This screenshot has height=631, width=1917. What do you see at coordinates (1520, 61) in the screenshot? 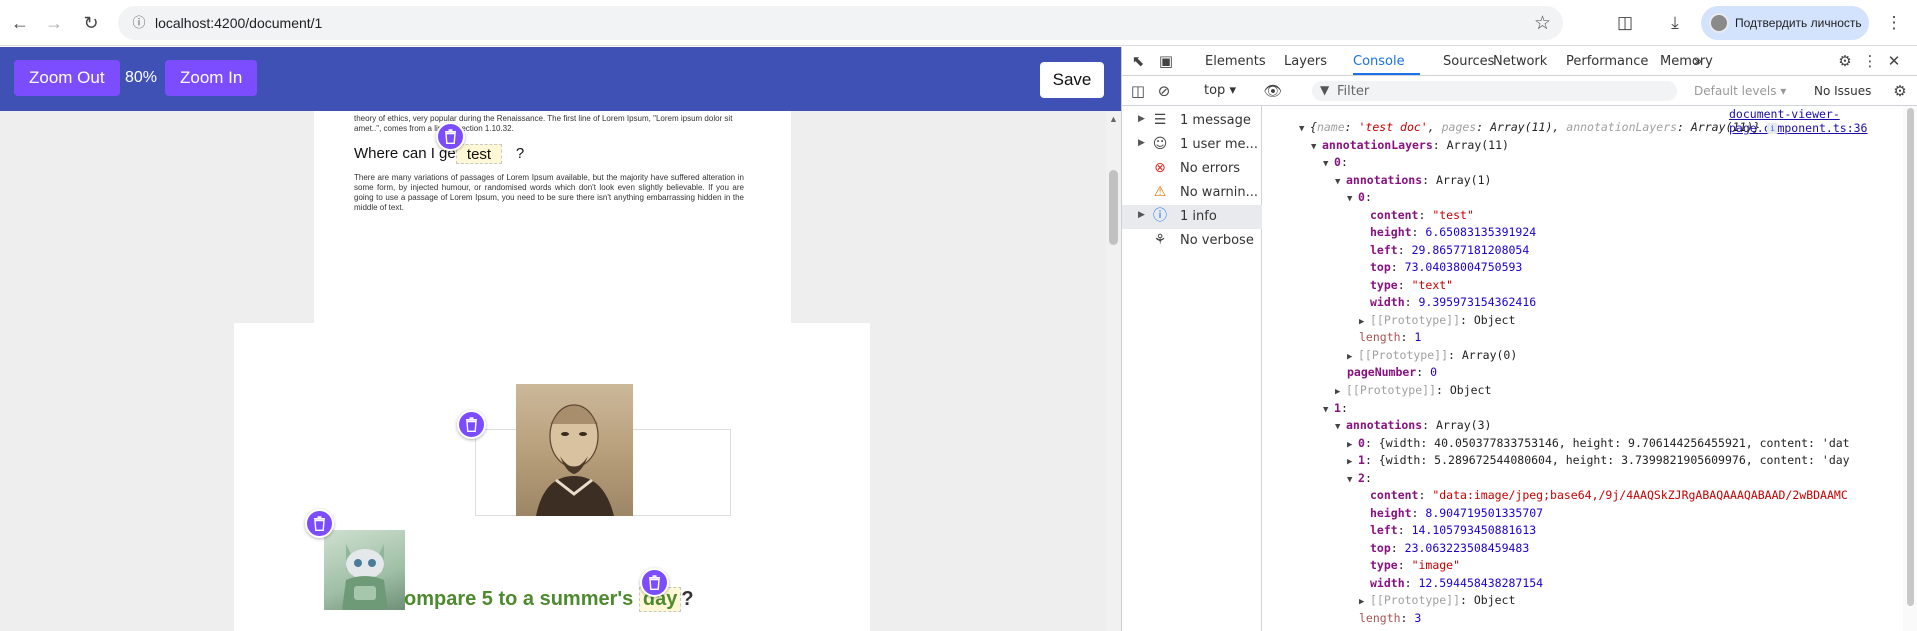
I see `tab-network: Network` at bounding box center [1520, 61].